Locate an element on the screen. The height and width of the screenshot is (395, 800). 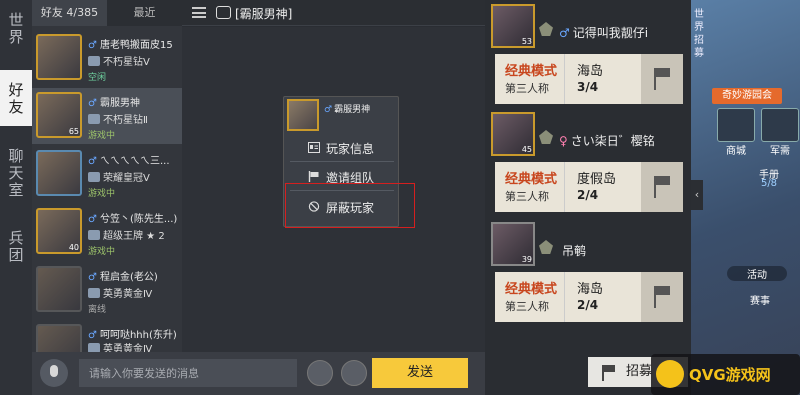
friend-rank: 超级王牌 ★ 2 is located at coordinates (134, 236).